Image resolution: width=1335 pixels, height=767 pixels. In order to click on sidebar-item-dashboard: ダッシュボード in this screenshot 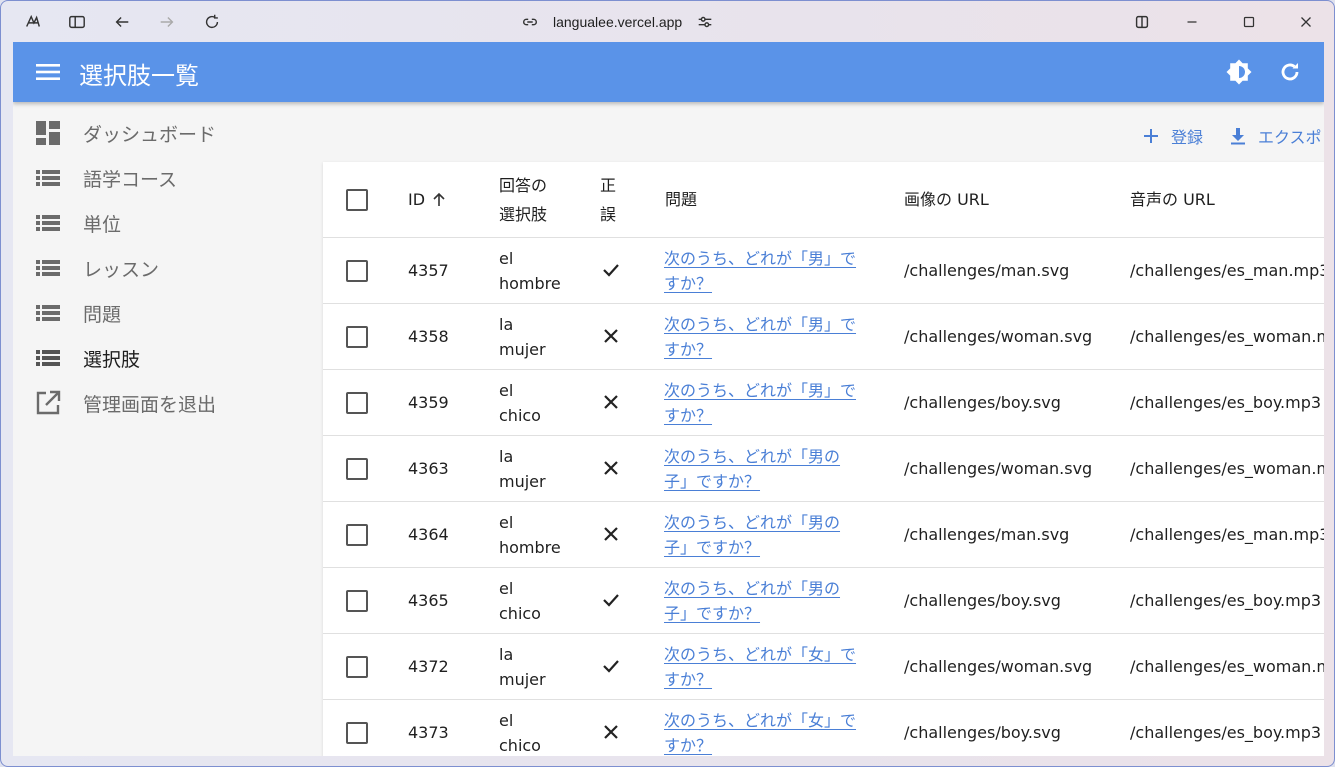, I will do `click(125, 133)`.